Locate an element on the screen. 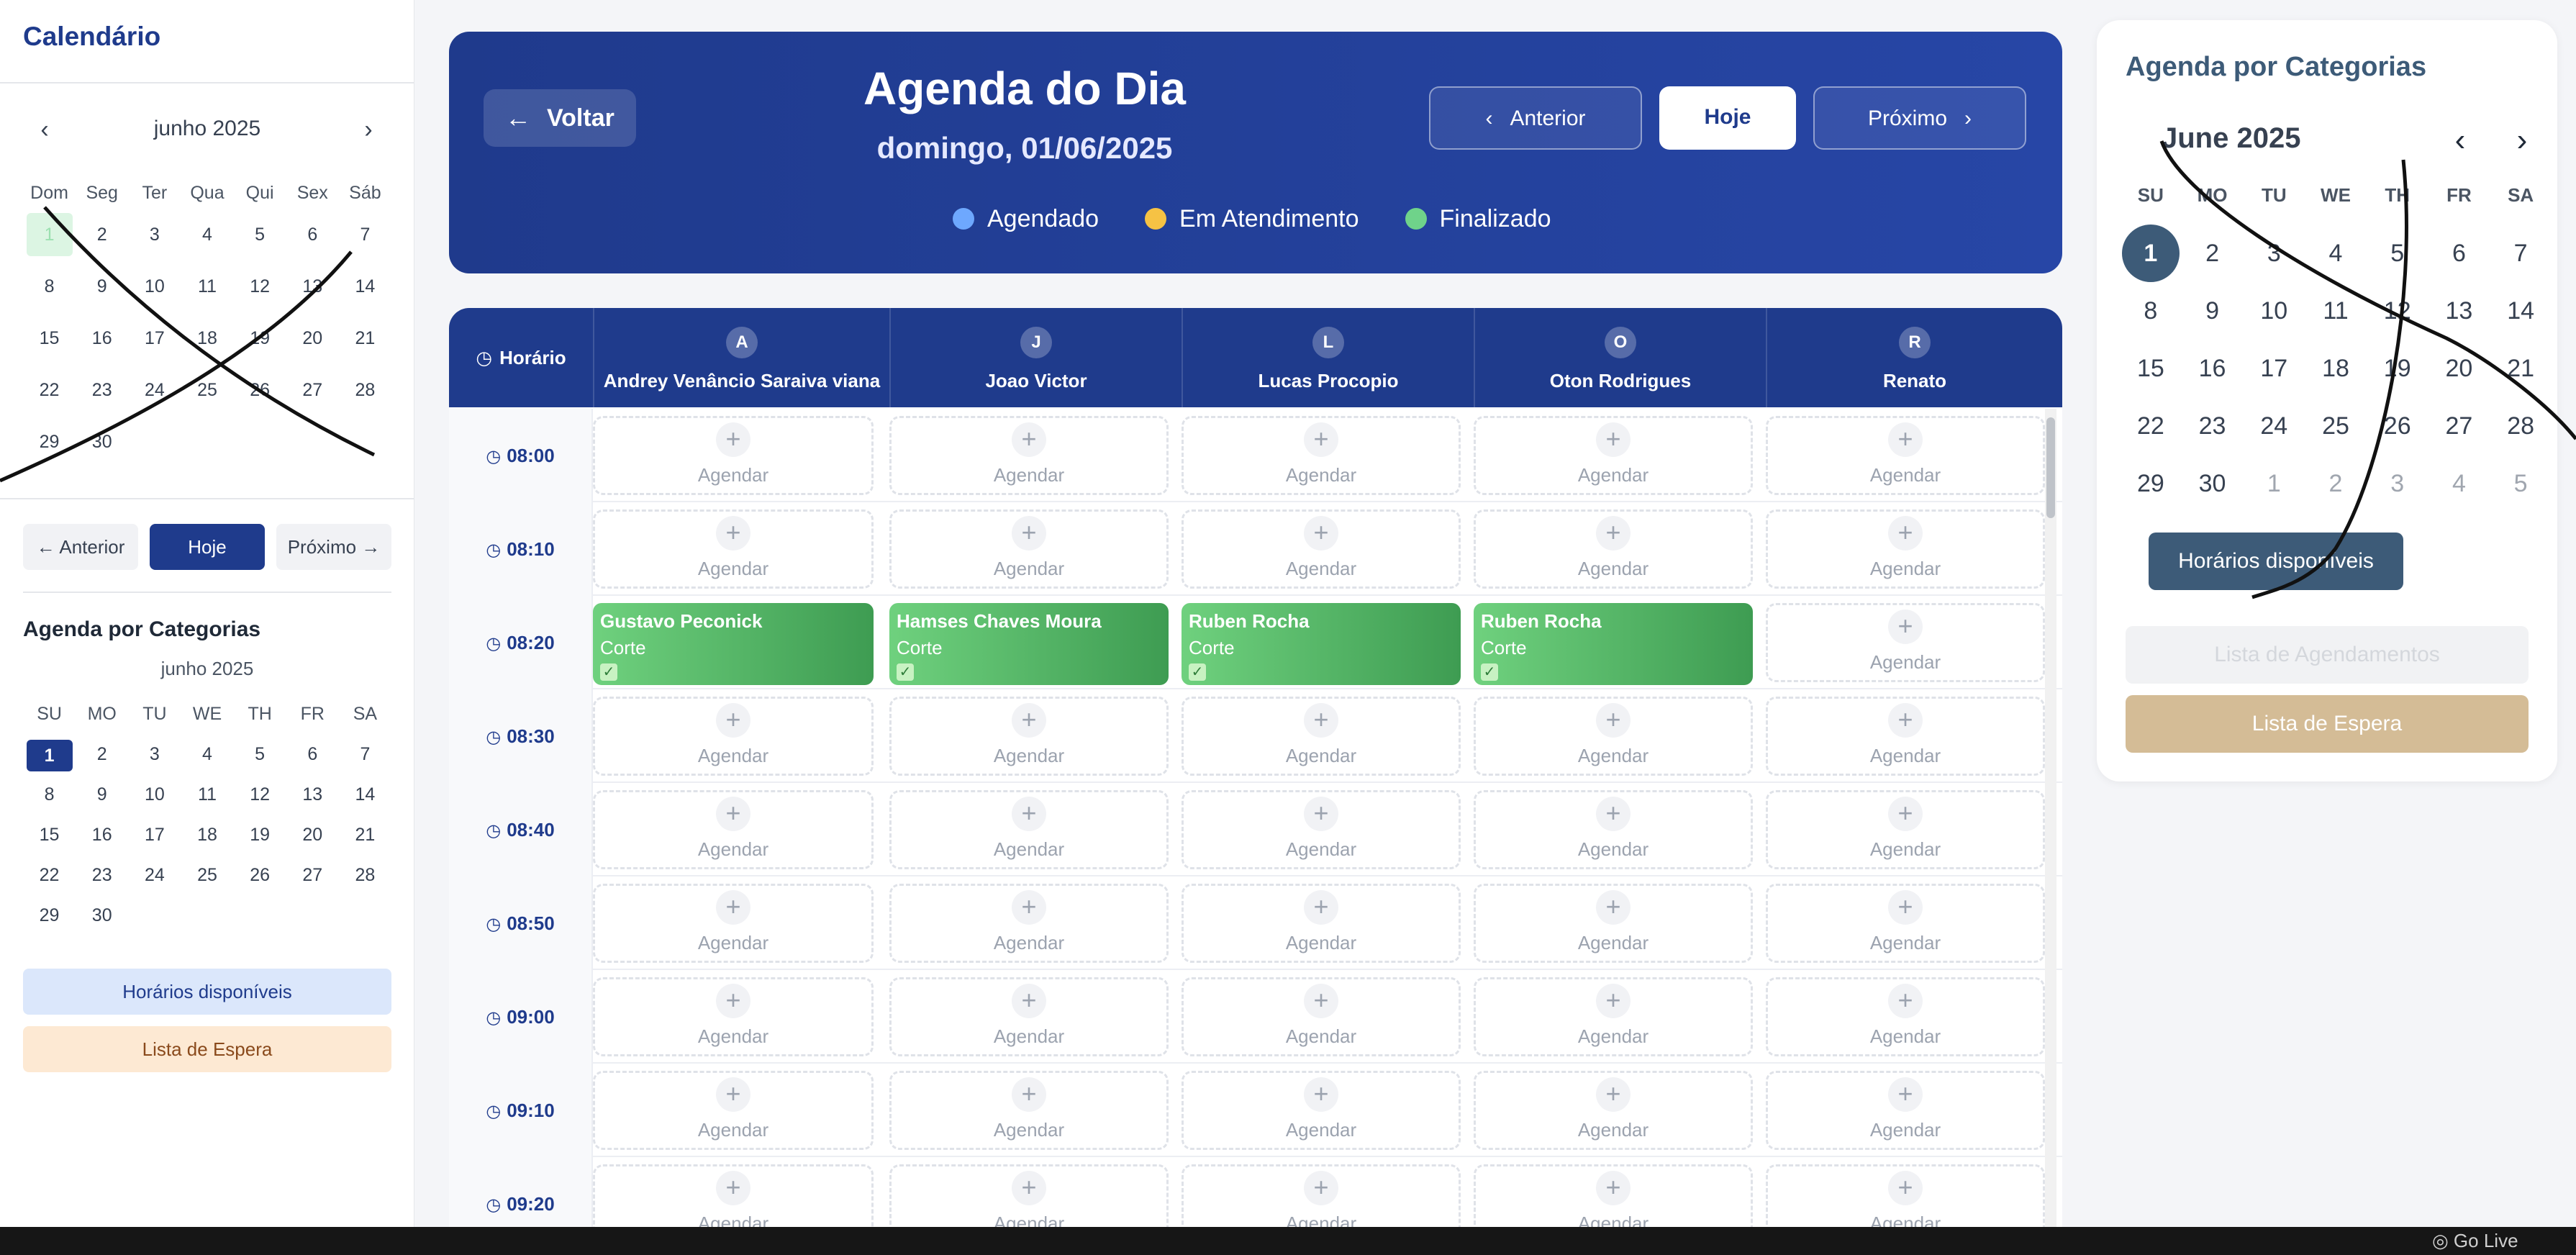 The image size is (2576, 1255). calendar-day: 28 is located at coordinates (2521, 426).